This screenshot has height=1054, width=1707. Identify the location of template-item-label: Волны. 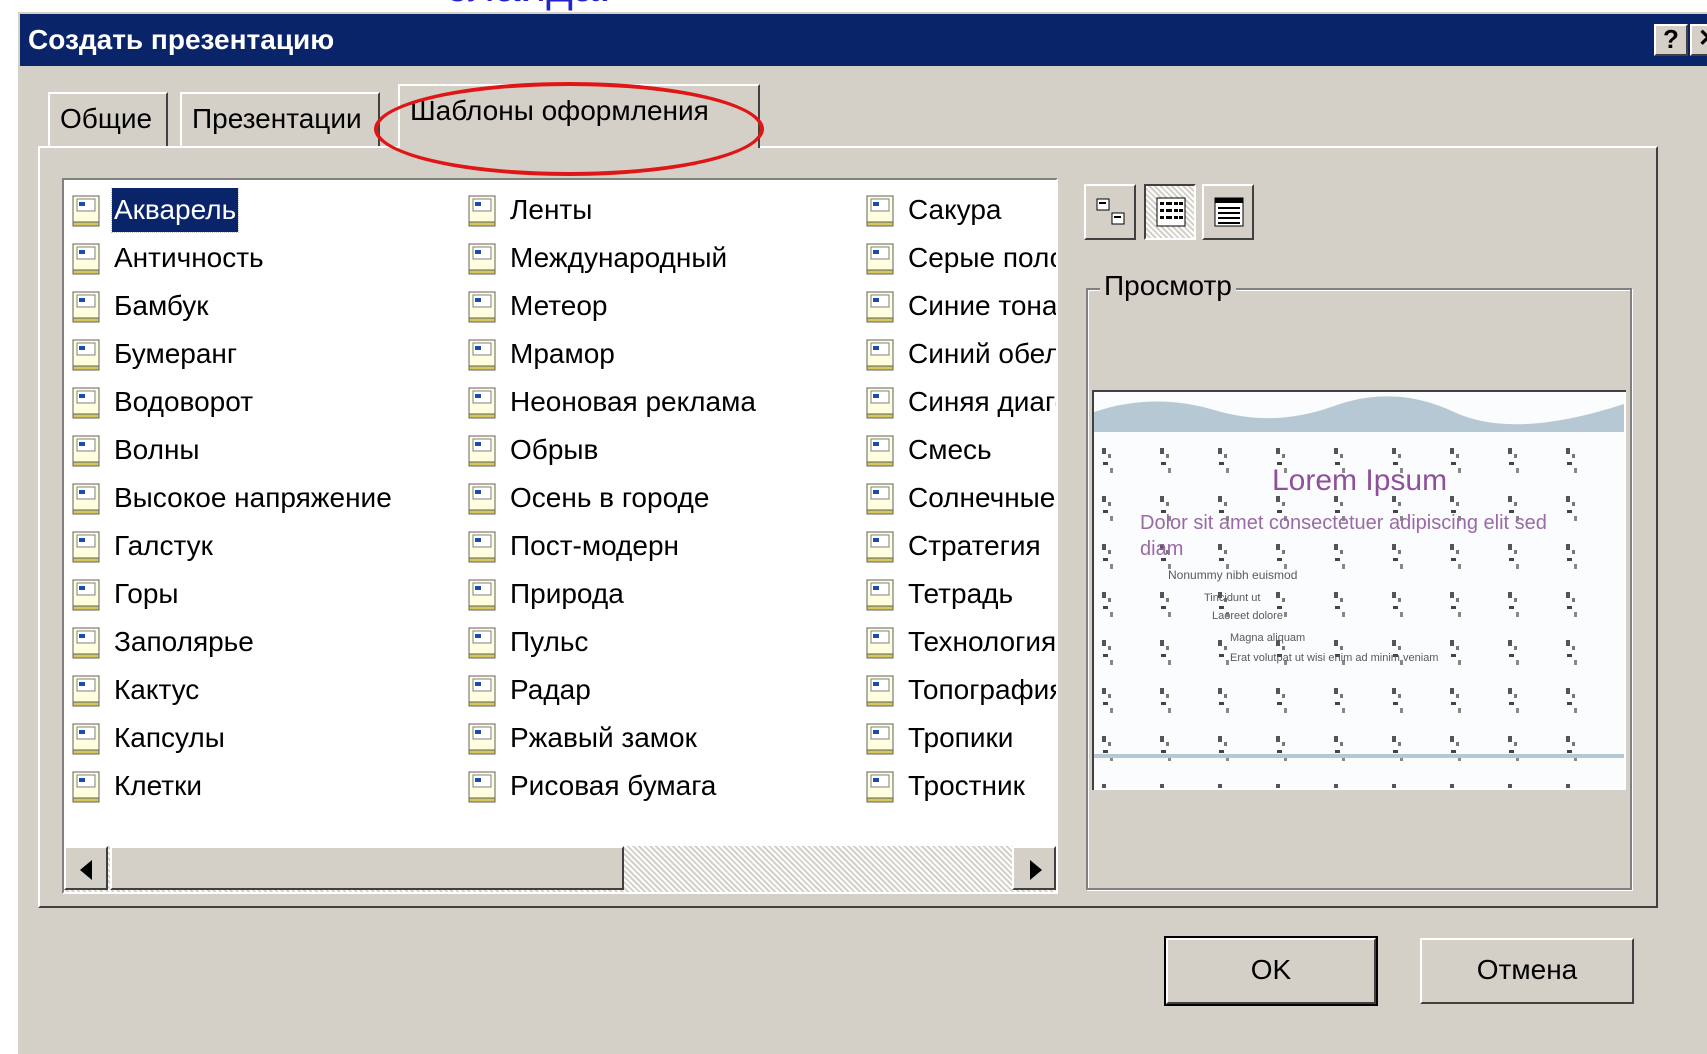
(157, 449).